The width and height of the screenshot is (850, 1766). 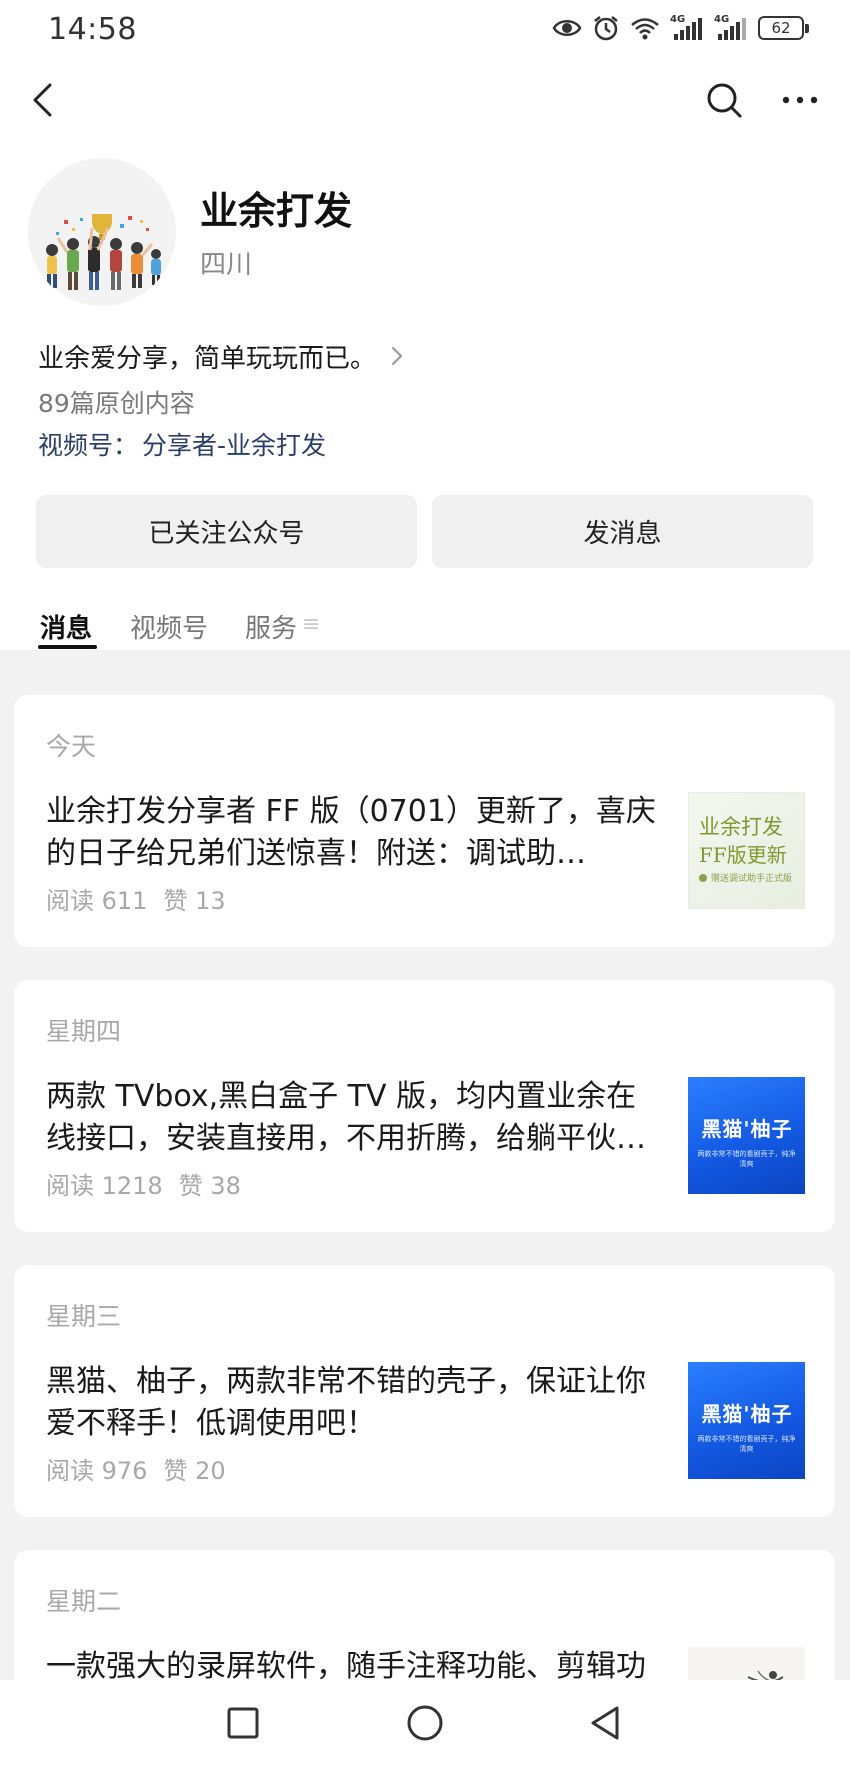 I want to click on signal-4g-icon: 4G, so click(x=687, y=28).